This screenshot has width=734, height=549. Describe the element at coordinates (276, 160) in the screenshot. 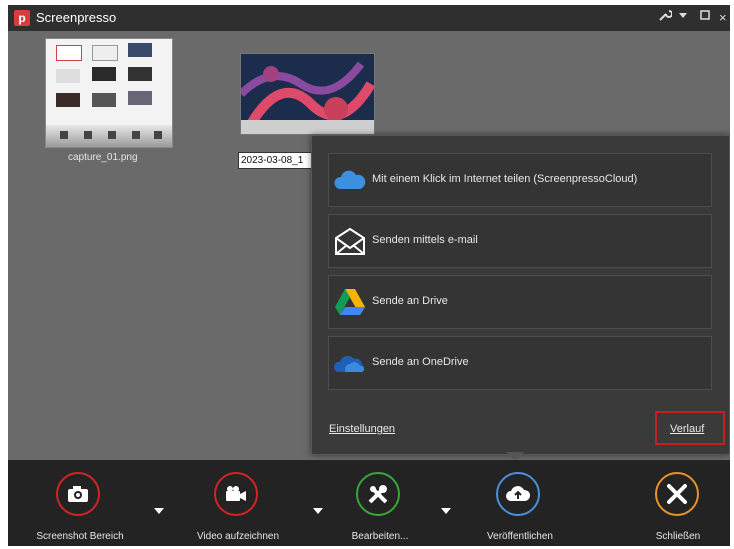

I see `file-name-edit-field: 2023-03-08_1` at that location.